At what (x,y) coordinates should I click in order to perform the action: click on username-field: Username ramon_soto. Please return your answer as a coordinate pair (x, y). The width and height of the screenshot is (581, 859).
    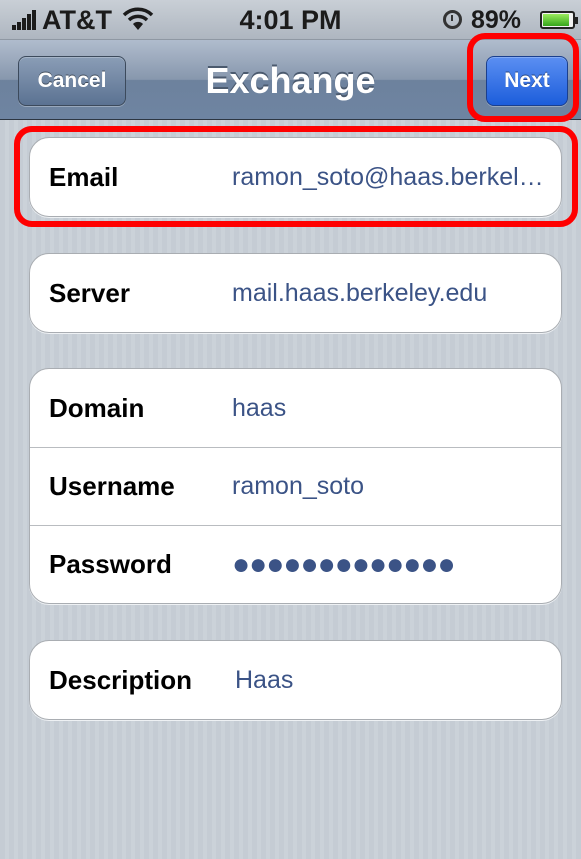
    Looking at the image, I should click on (295, 486).